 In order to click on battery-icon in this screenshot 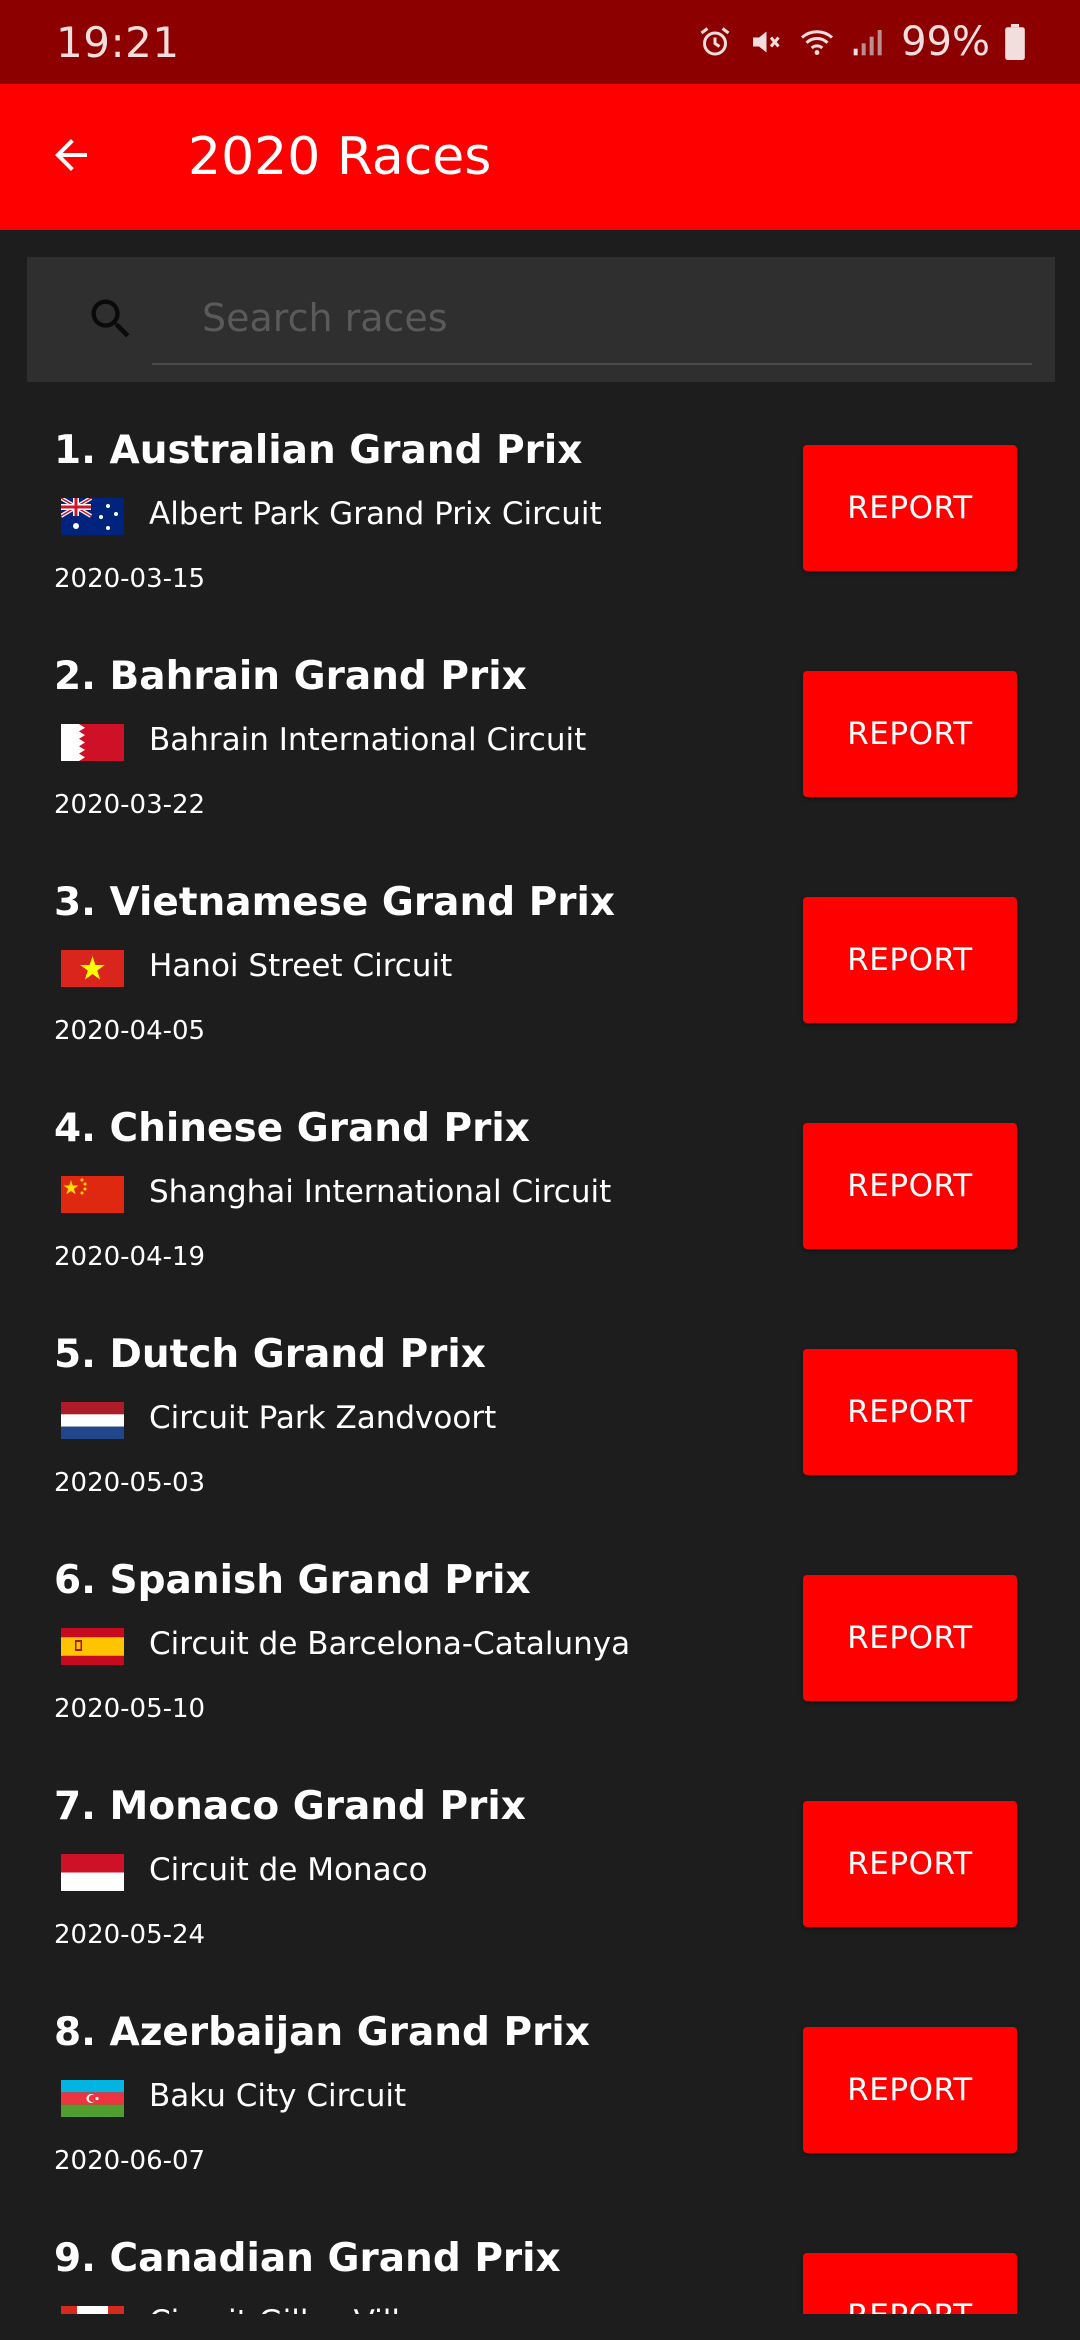, I will do `click(1015, 42)`.